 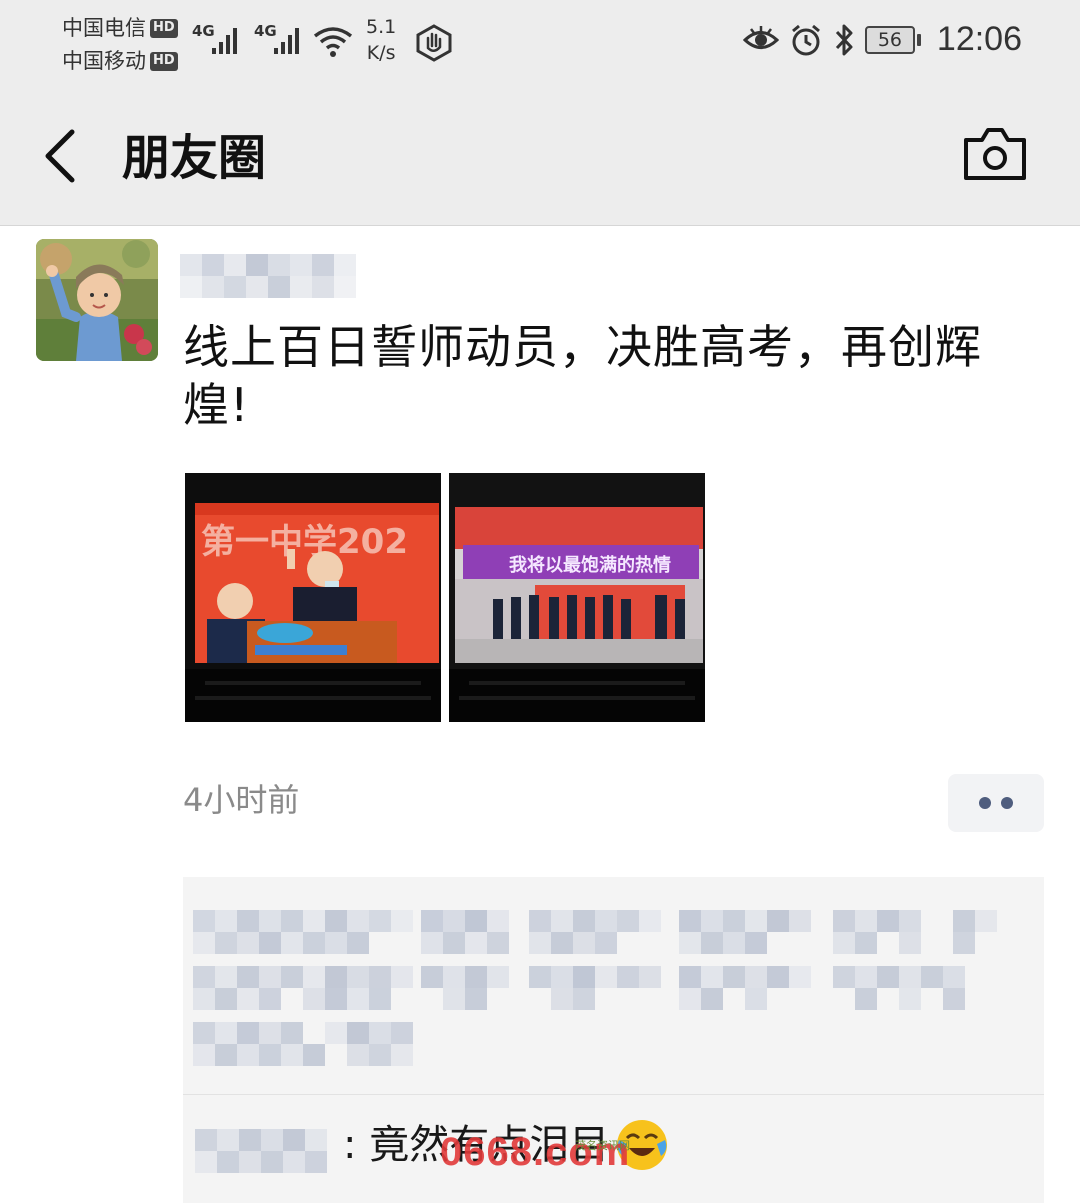 I want to click on speed-value: 5.1, so click(x=381, y=27).